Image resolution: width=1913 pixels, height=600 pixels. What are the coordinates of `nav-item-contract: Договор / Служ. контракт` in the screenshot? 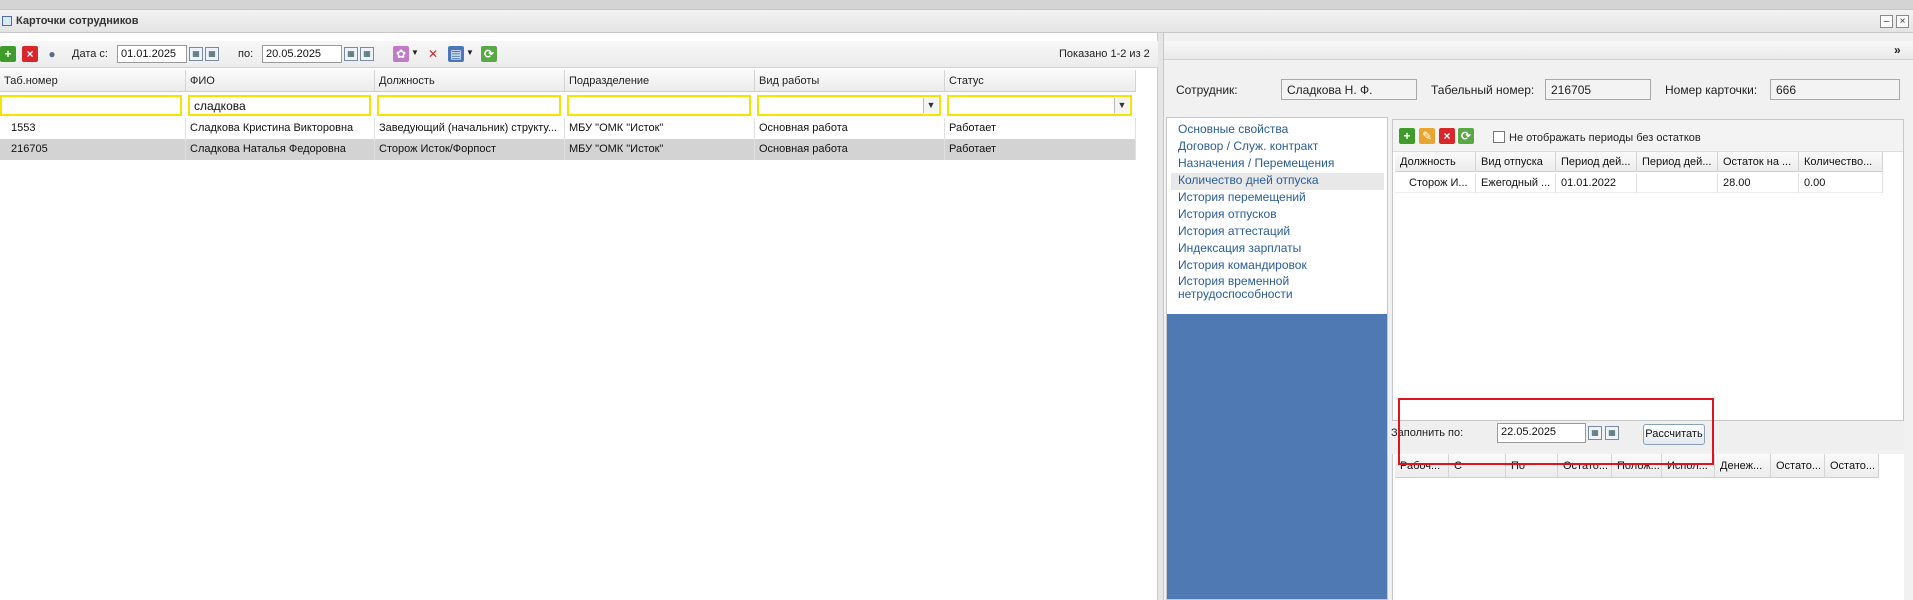 It's located at (1248, 146).